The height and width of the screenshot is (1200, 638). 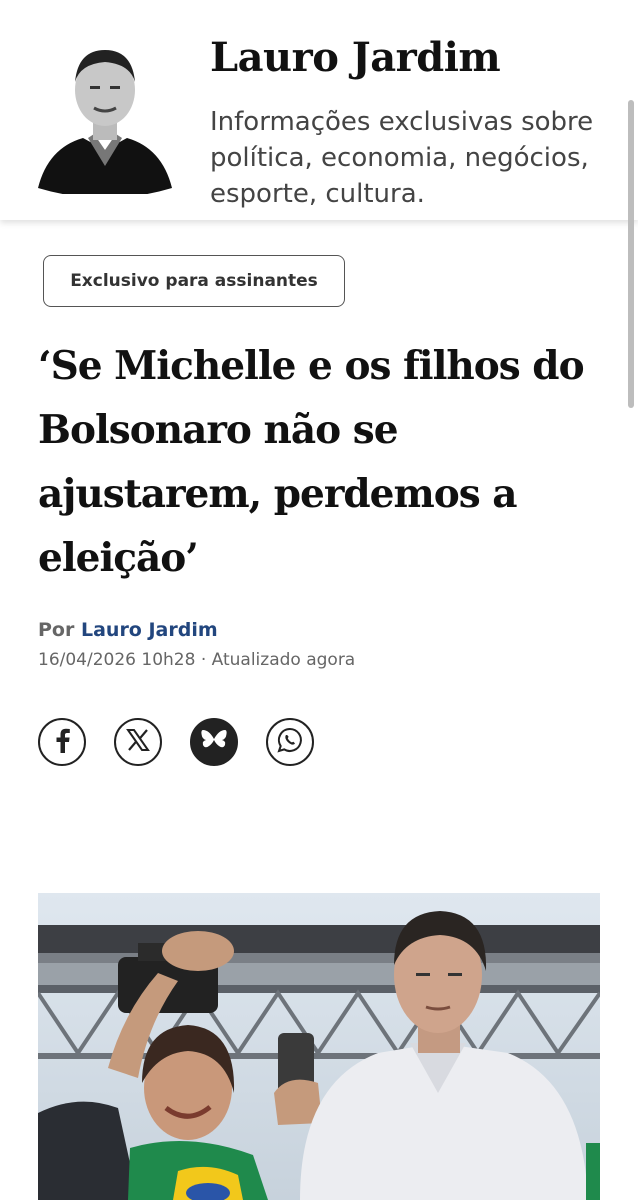 What do you see at coordinates (105, 118) in the screenshot?
I see `columnist-avatar` at bounding box center [105, 118].